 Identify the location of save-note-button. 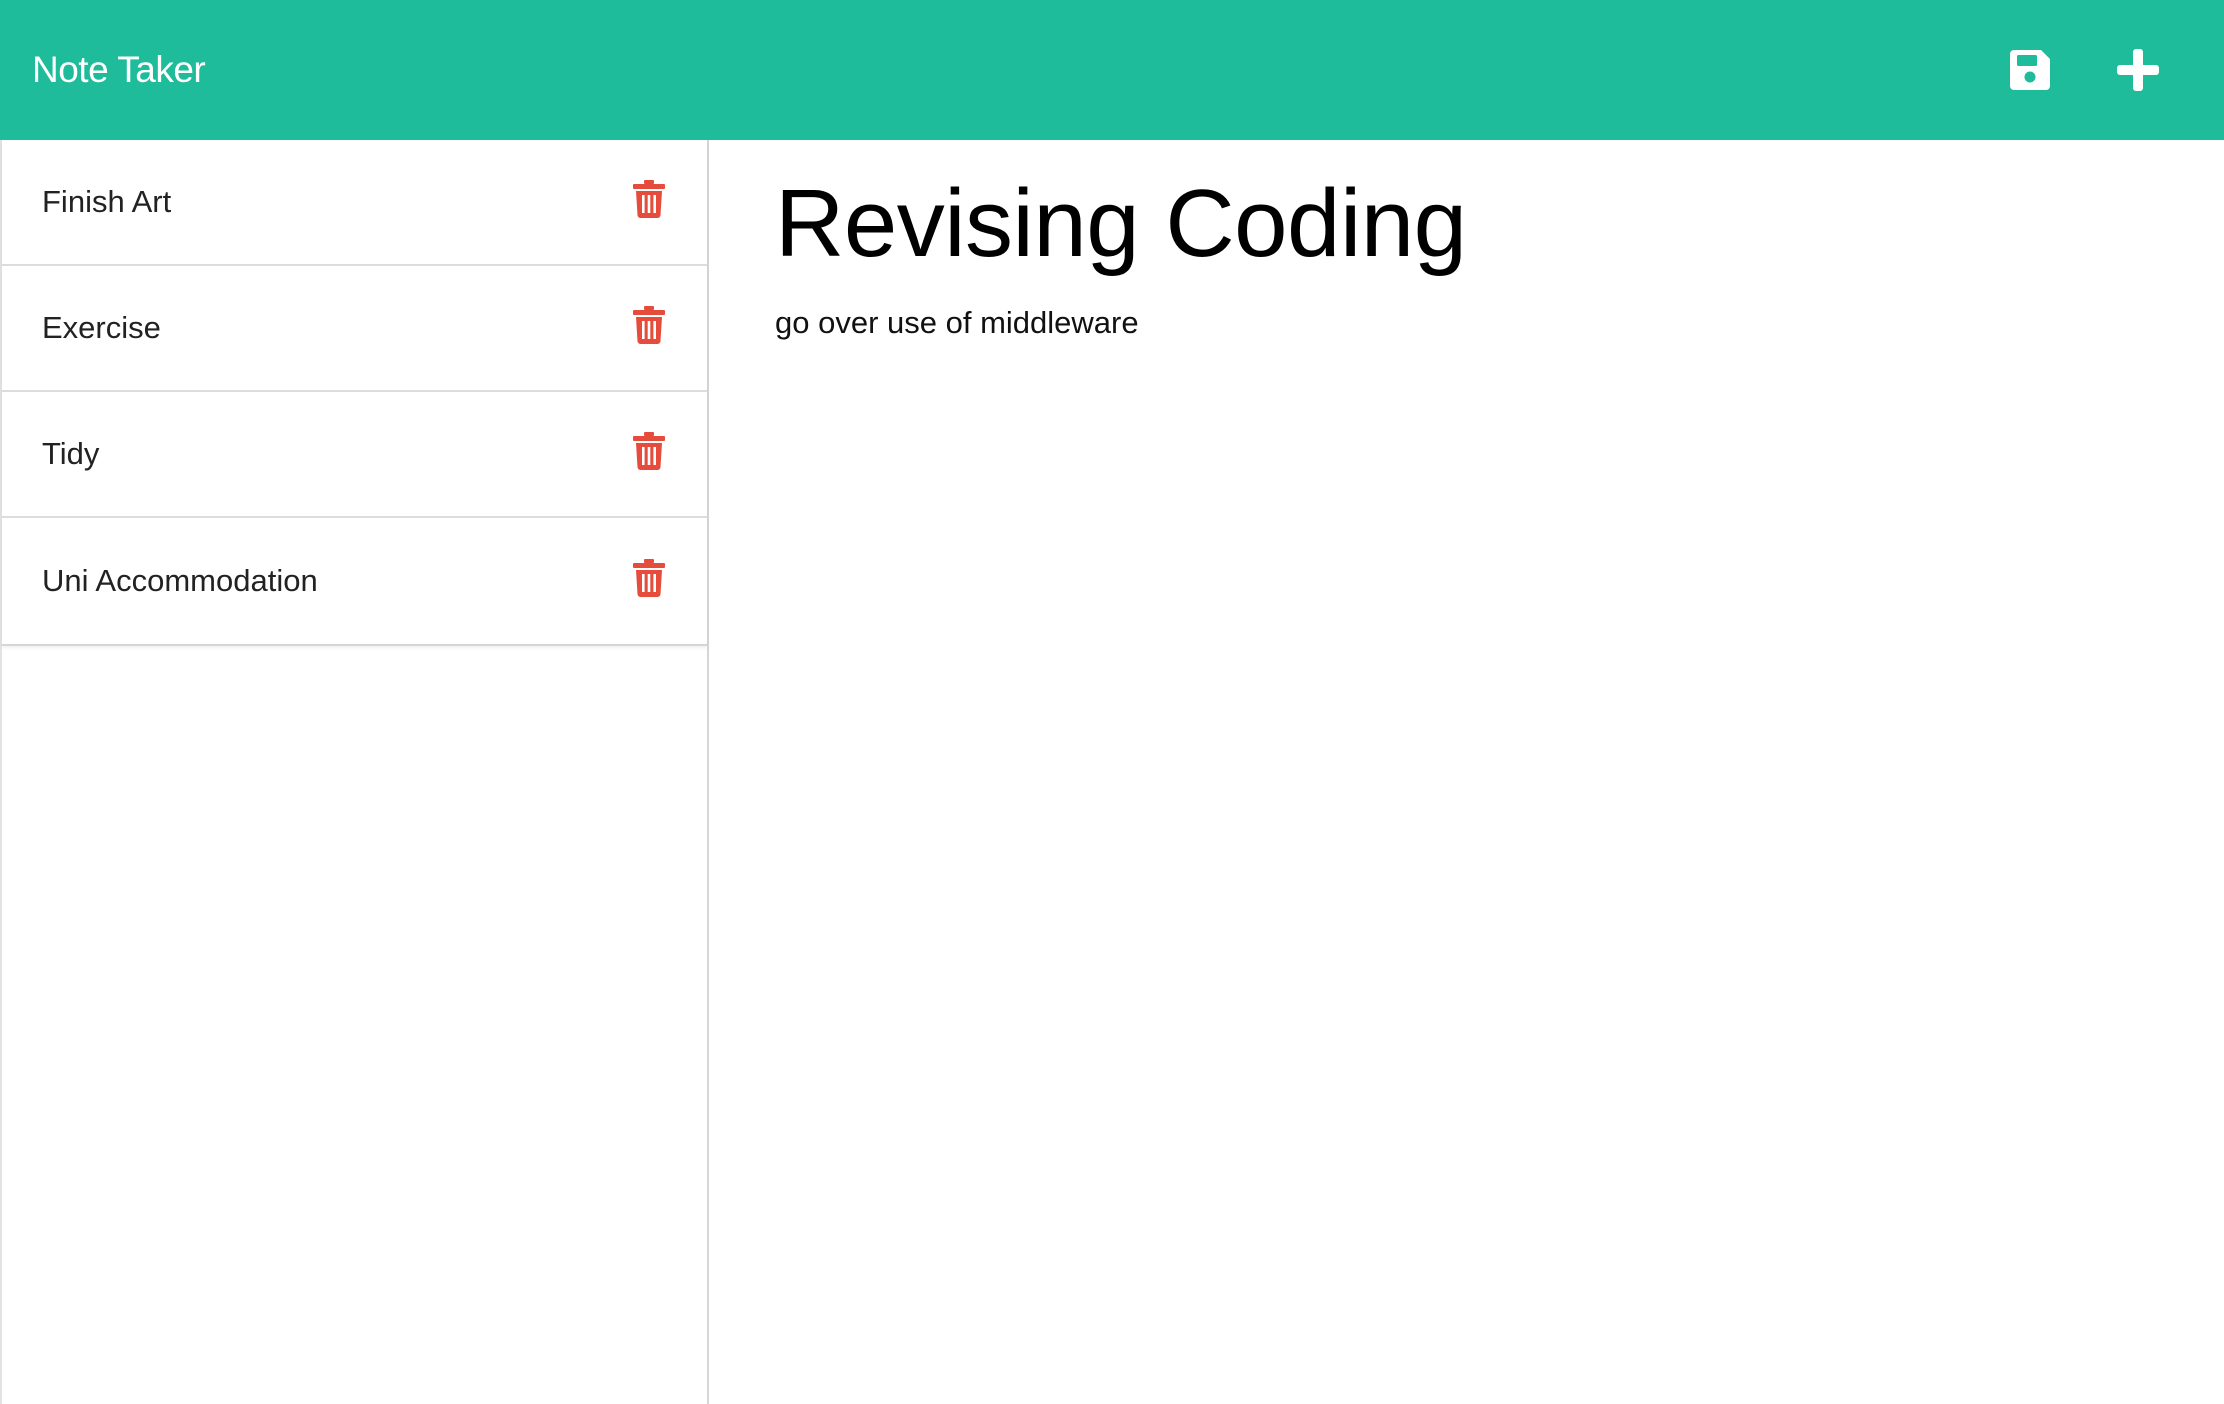
(2030, 70).